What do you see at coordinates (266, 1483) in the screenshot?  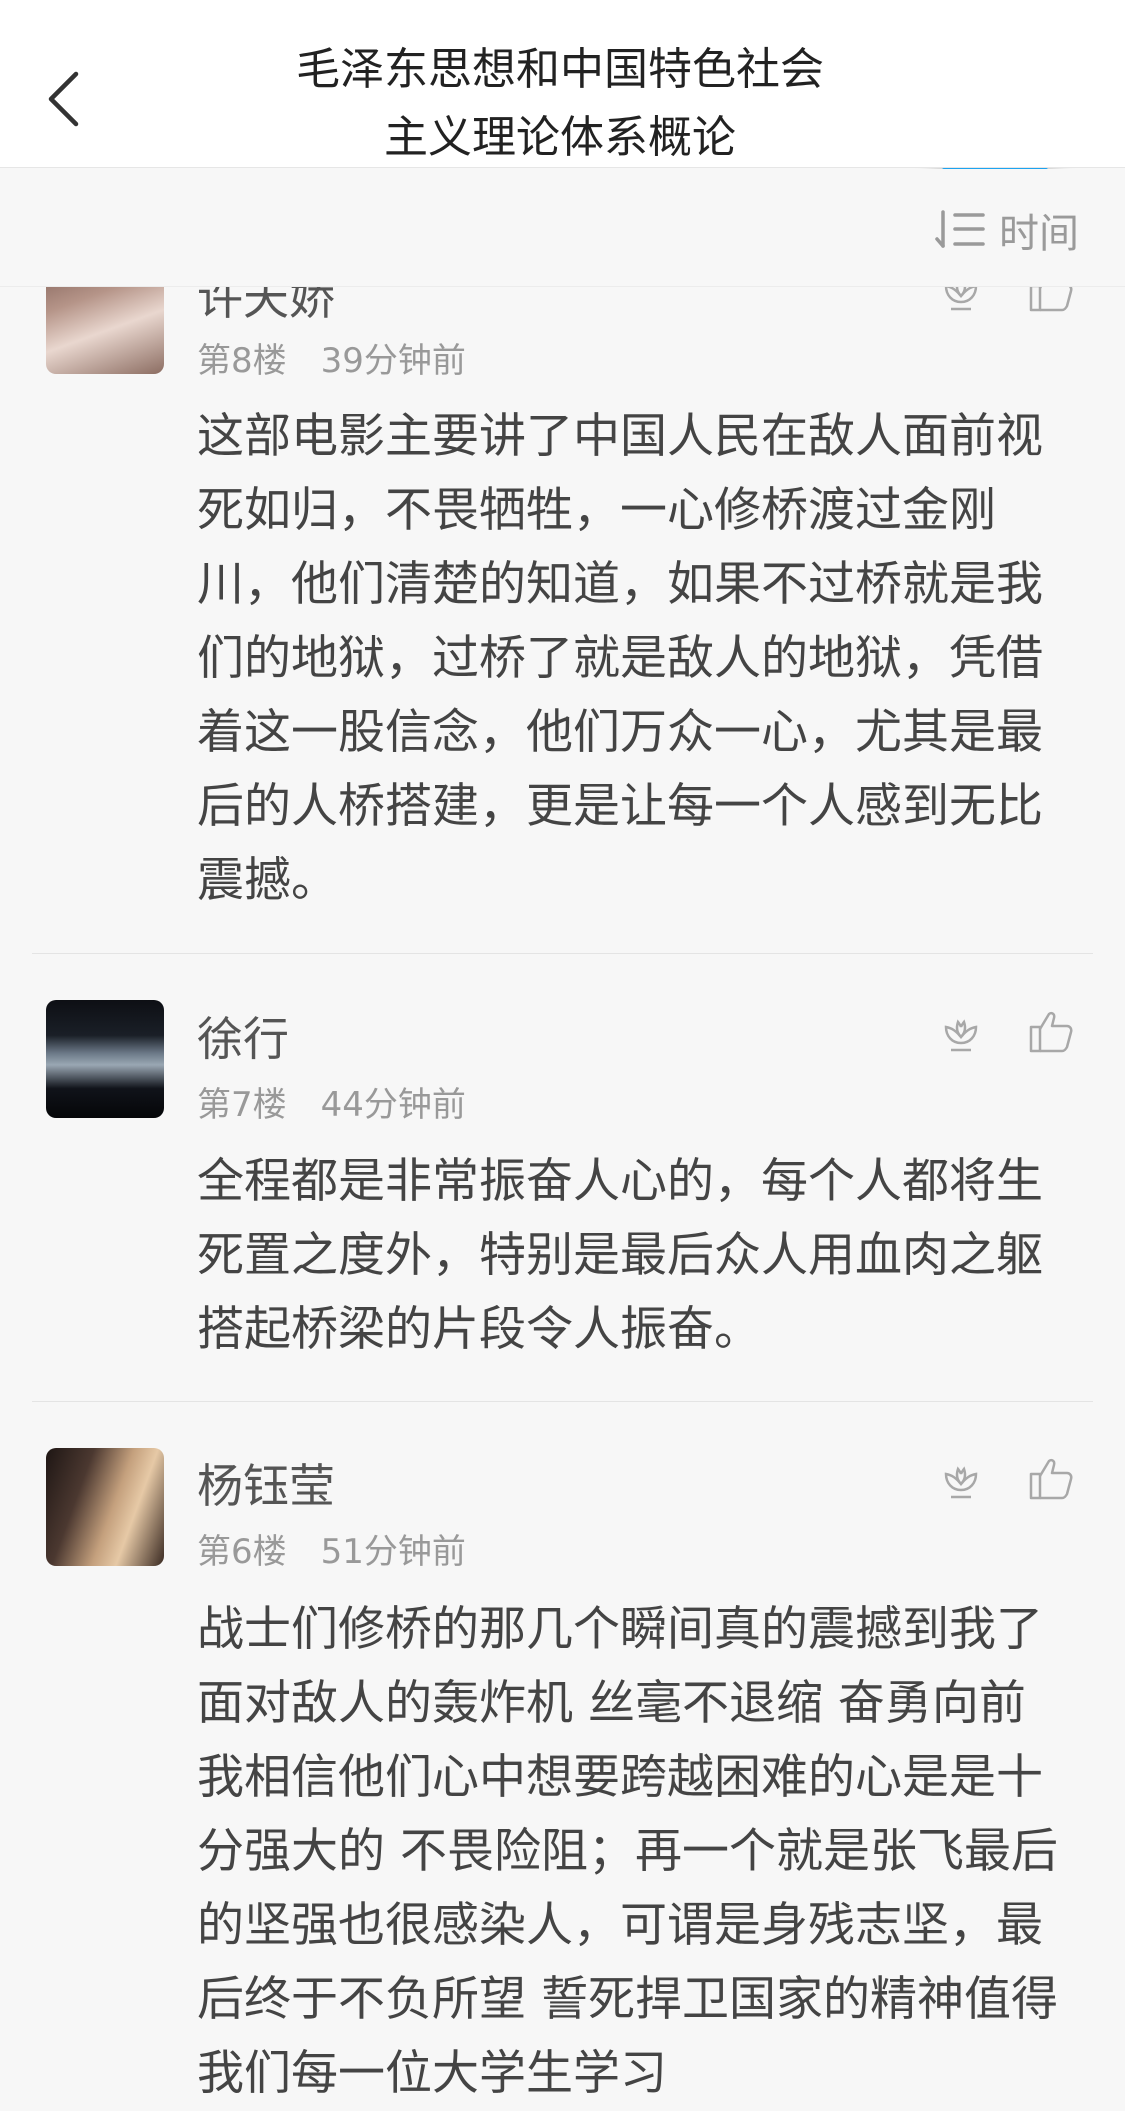 I see `comment-author: 杨钰莹` at bounding box center [266, 1483].